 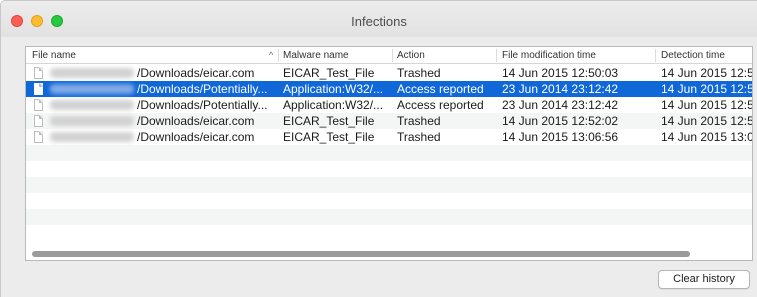 What do you see at coordinates (361, 254) in the screenshot?
I see `scrollbar-thumb` at bounding box center [361, 254].